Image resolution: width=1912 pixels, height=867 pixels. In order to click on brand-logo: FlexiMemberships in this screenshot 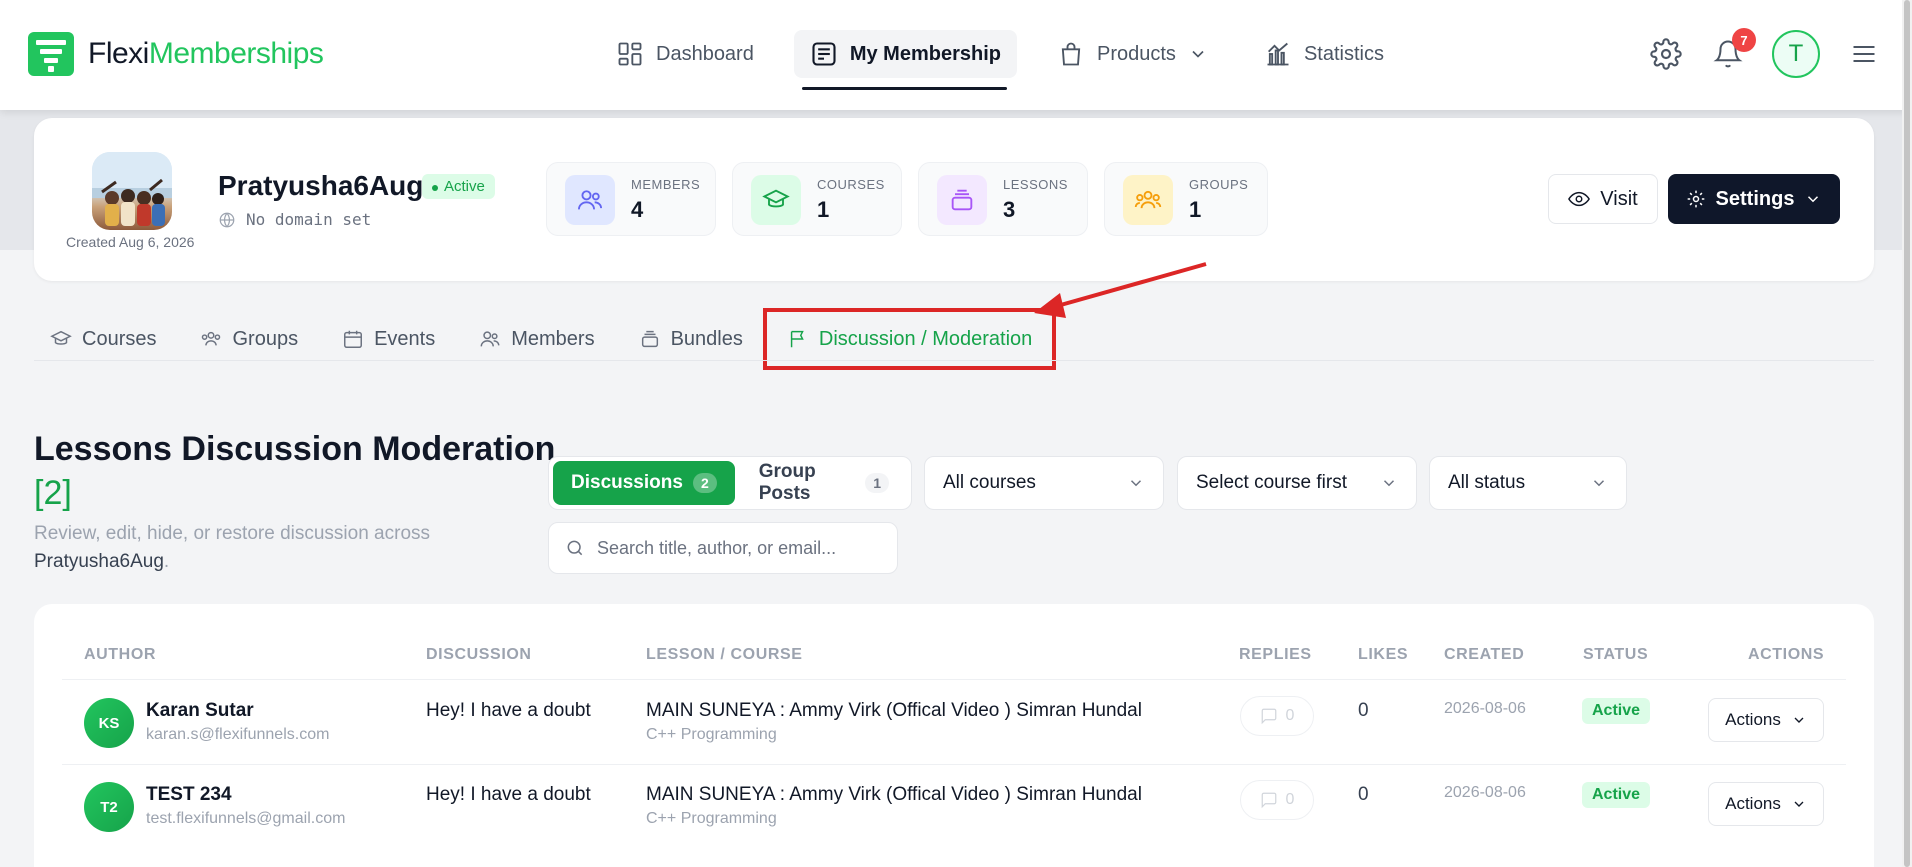, I will do `click(176, 54)`.